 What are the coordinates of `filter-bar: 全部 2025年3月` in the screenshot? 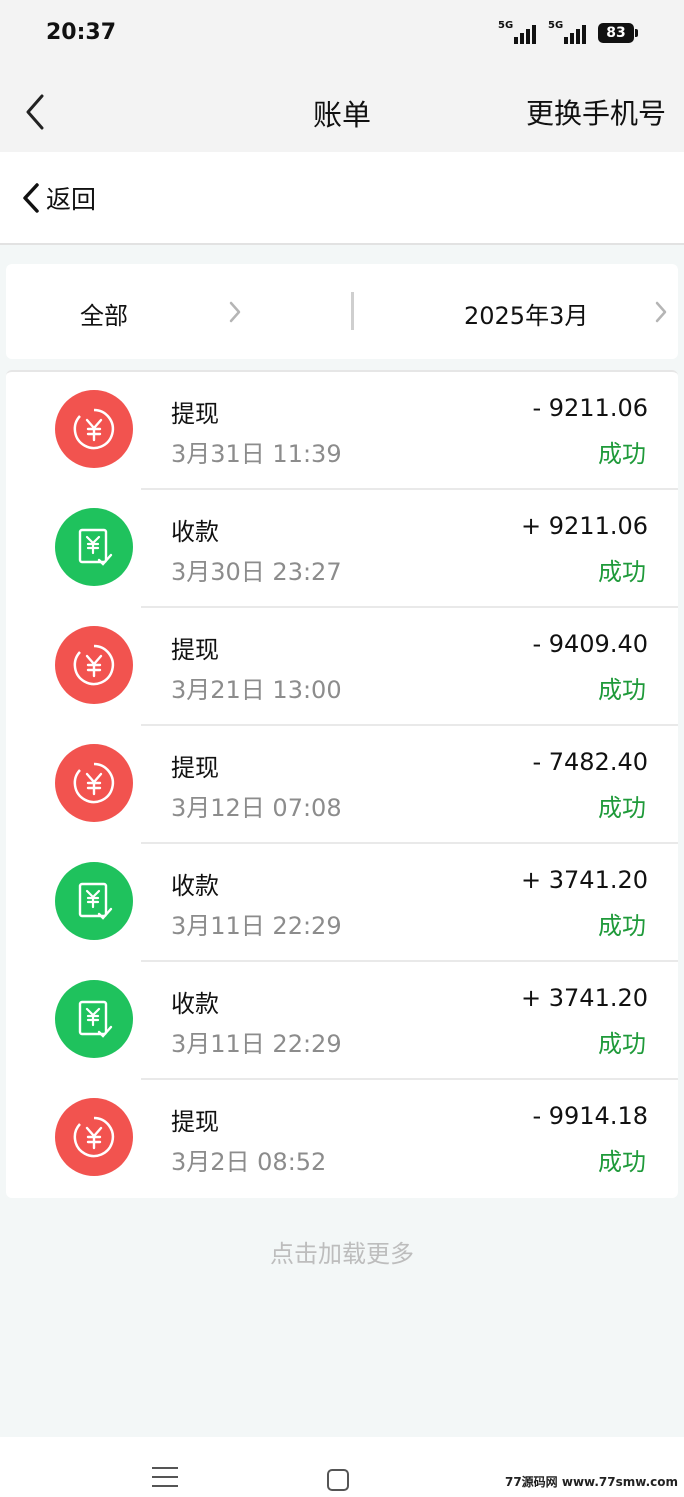 It's located at (342, 311).